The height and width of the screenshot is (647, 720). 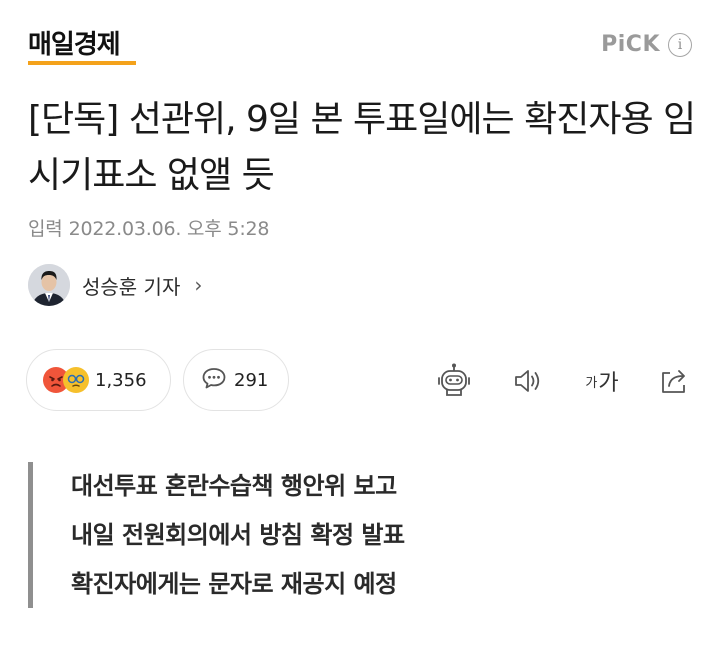 What do you see at coordinates (454, 381) in the screenshot?
I see `robot-summary-icon` at bounding box center [454, 381].